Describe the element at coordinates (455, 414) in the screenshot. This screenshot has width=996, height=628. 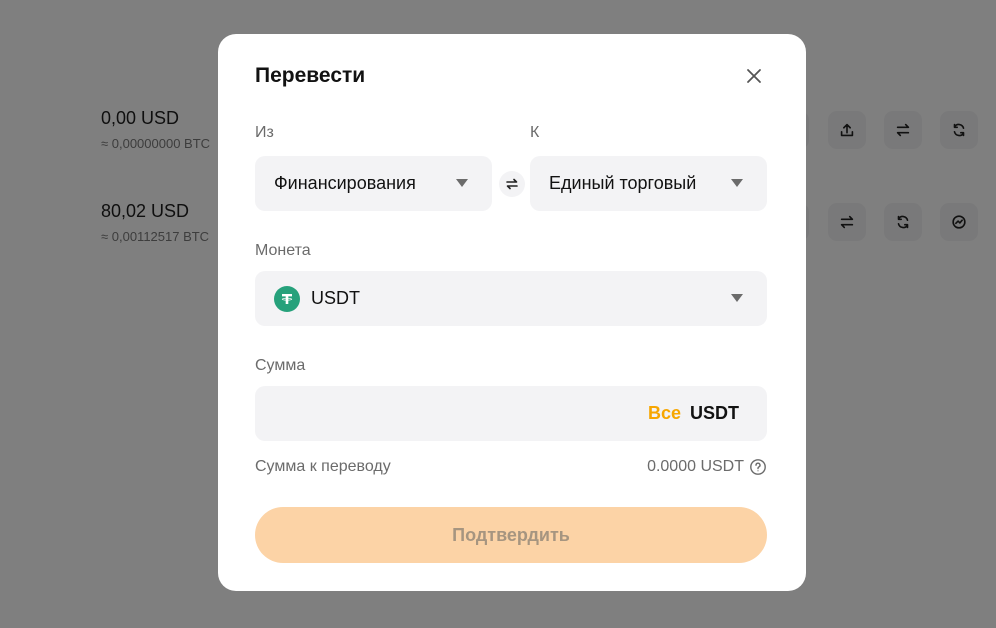
I see `amount-input` at that location.